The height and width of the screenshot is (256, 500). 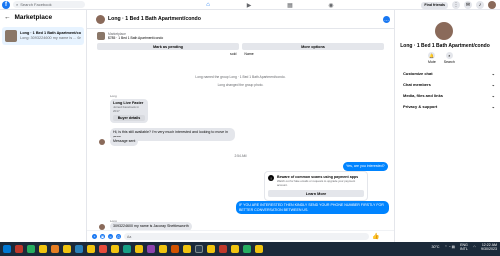 What do you see at coordinates (418, 73) in the screenshot?
I see `menu-label: Customize chat` at bounding box center [418, 73].